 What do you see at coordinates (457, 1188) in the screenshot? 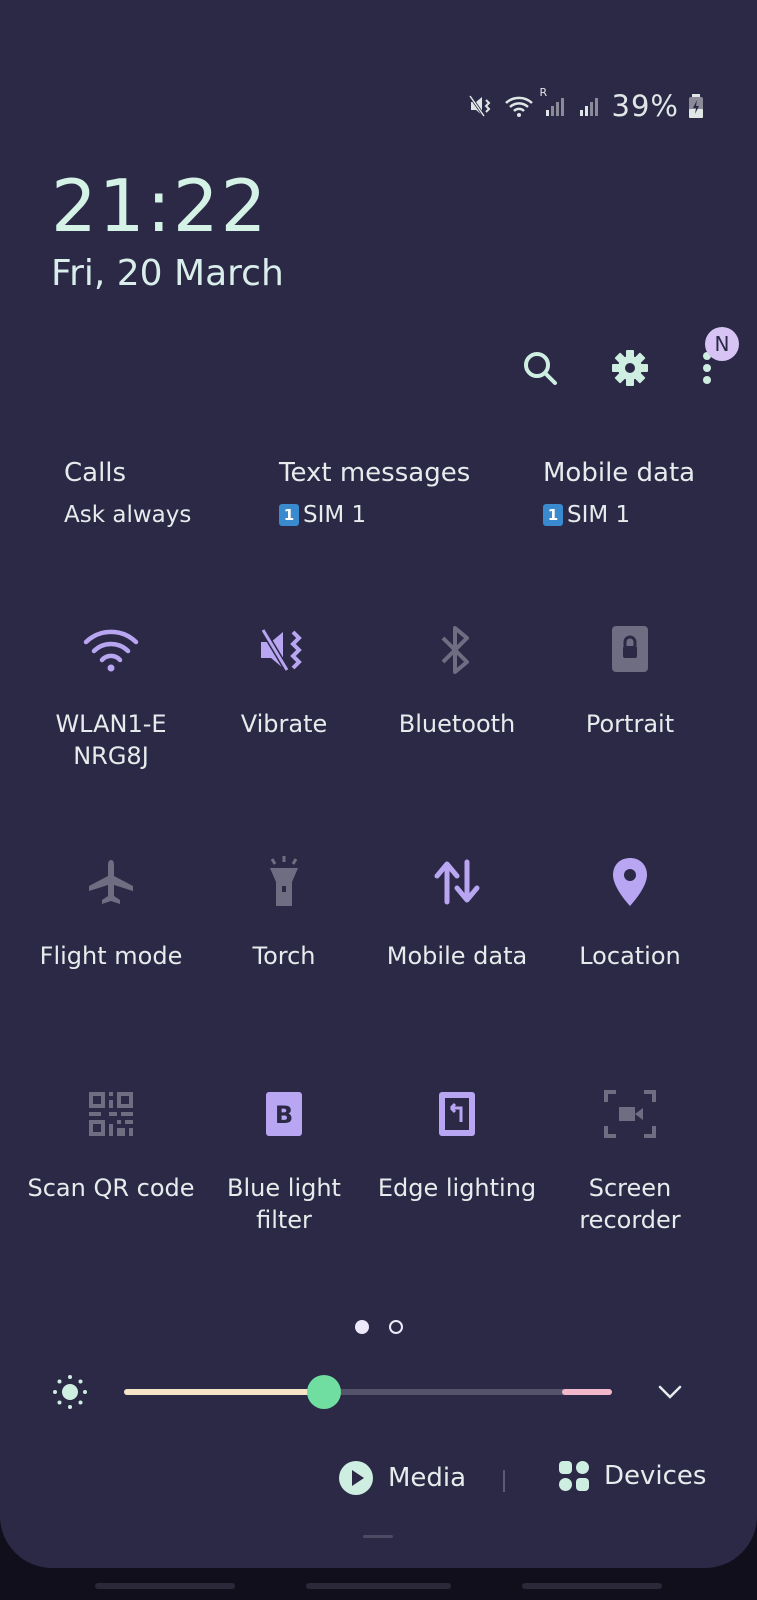
I see `tile-label: Edge lighting` at bounding box center [457, 1188].